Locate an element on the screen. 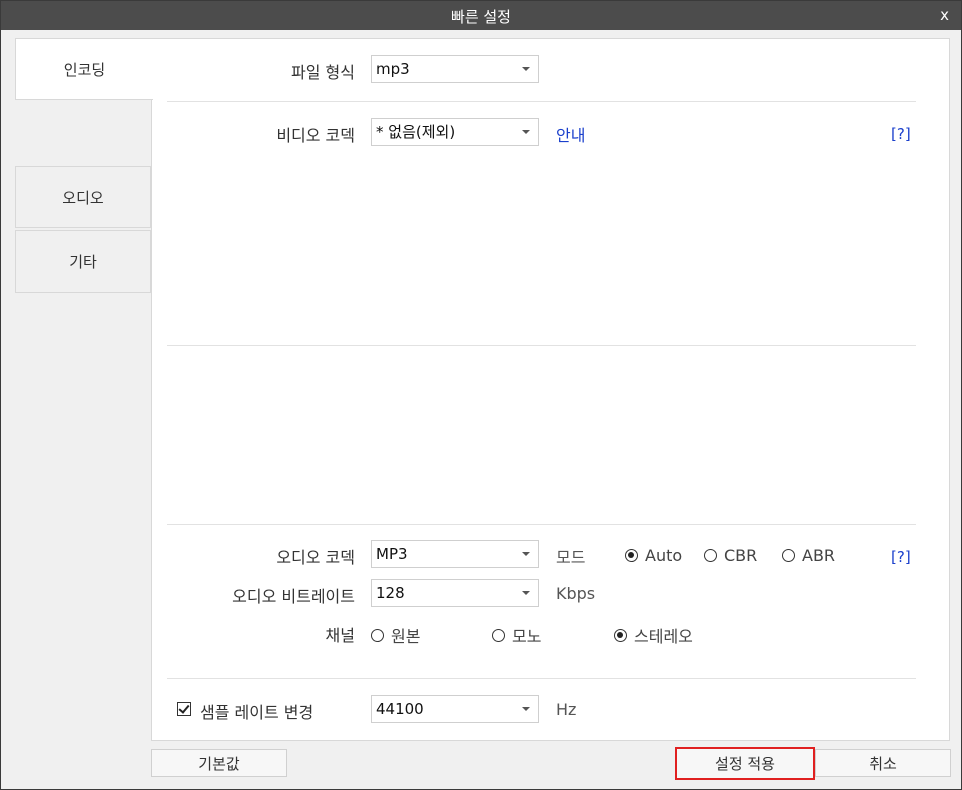  mode-auto-radio: Auto is located at coordinates (653, 555).